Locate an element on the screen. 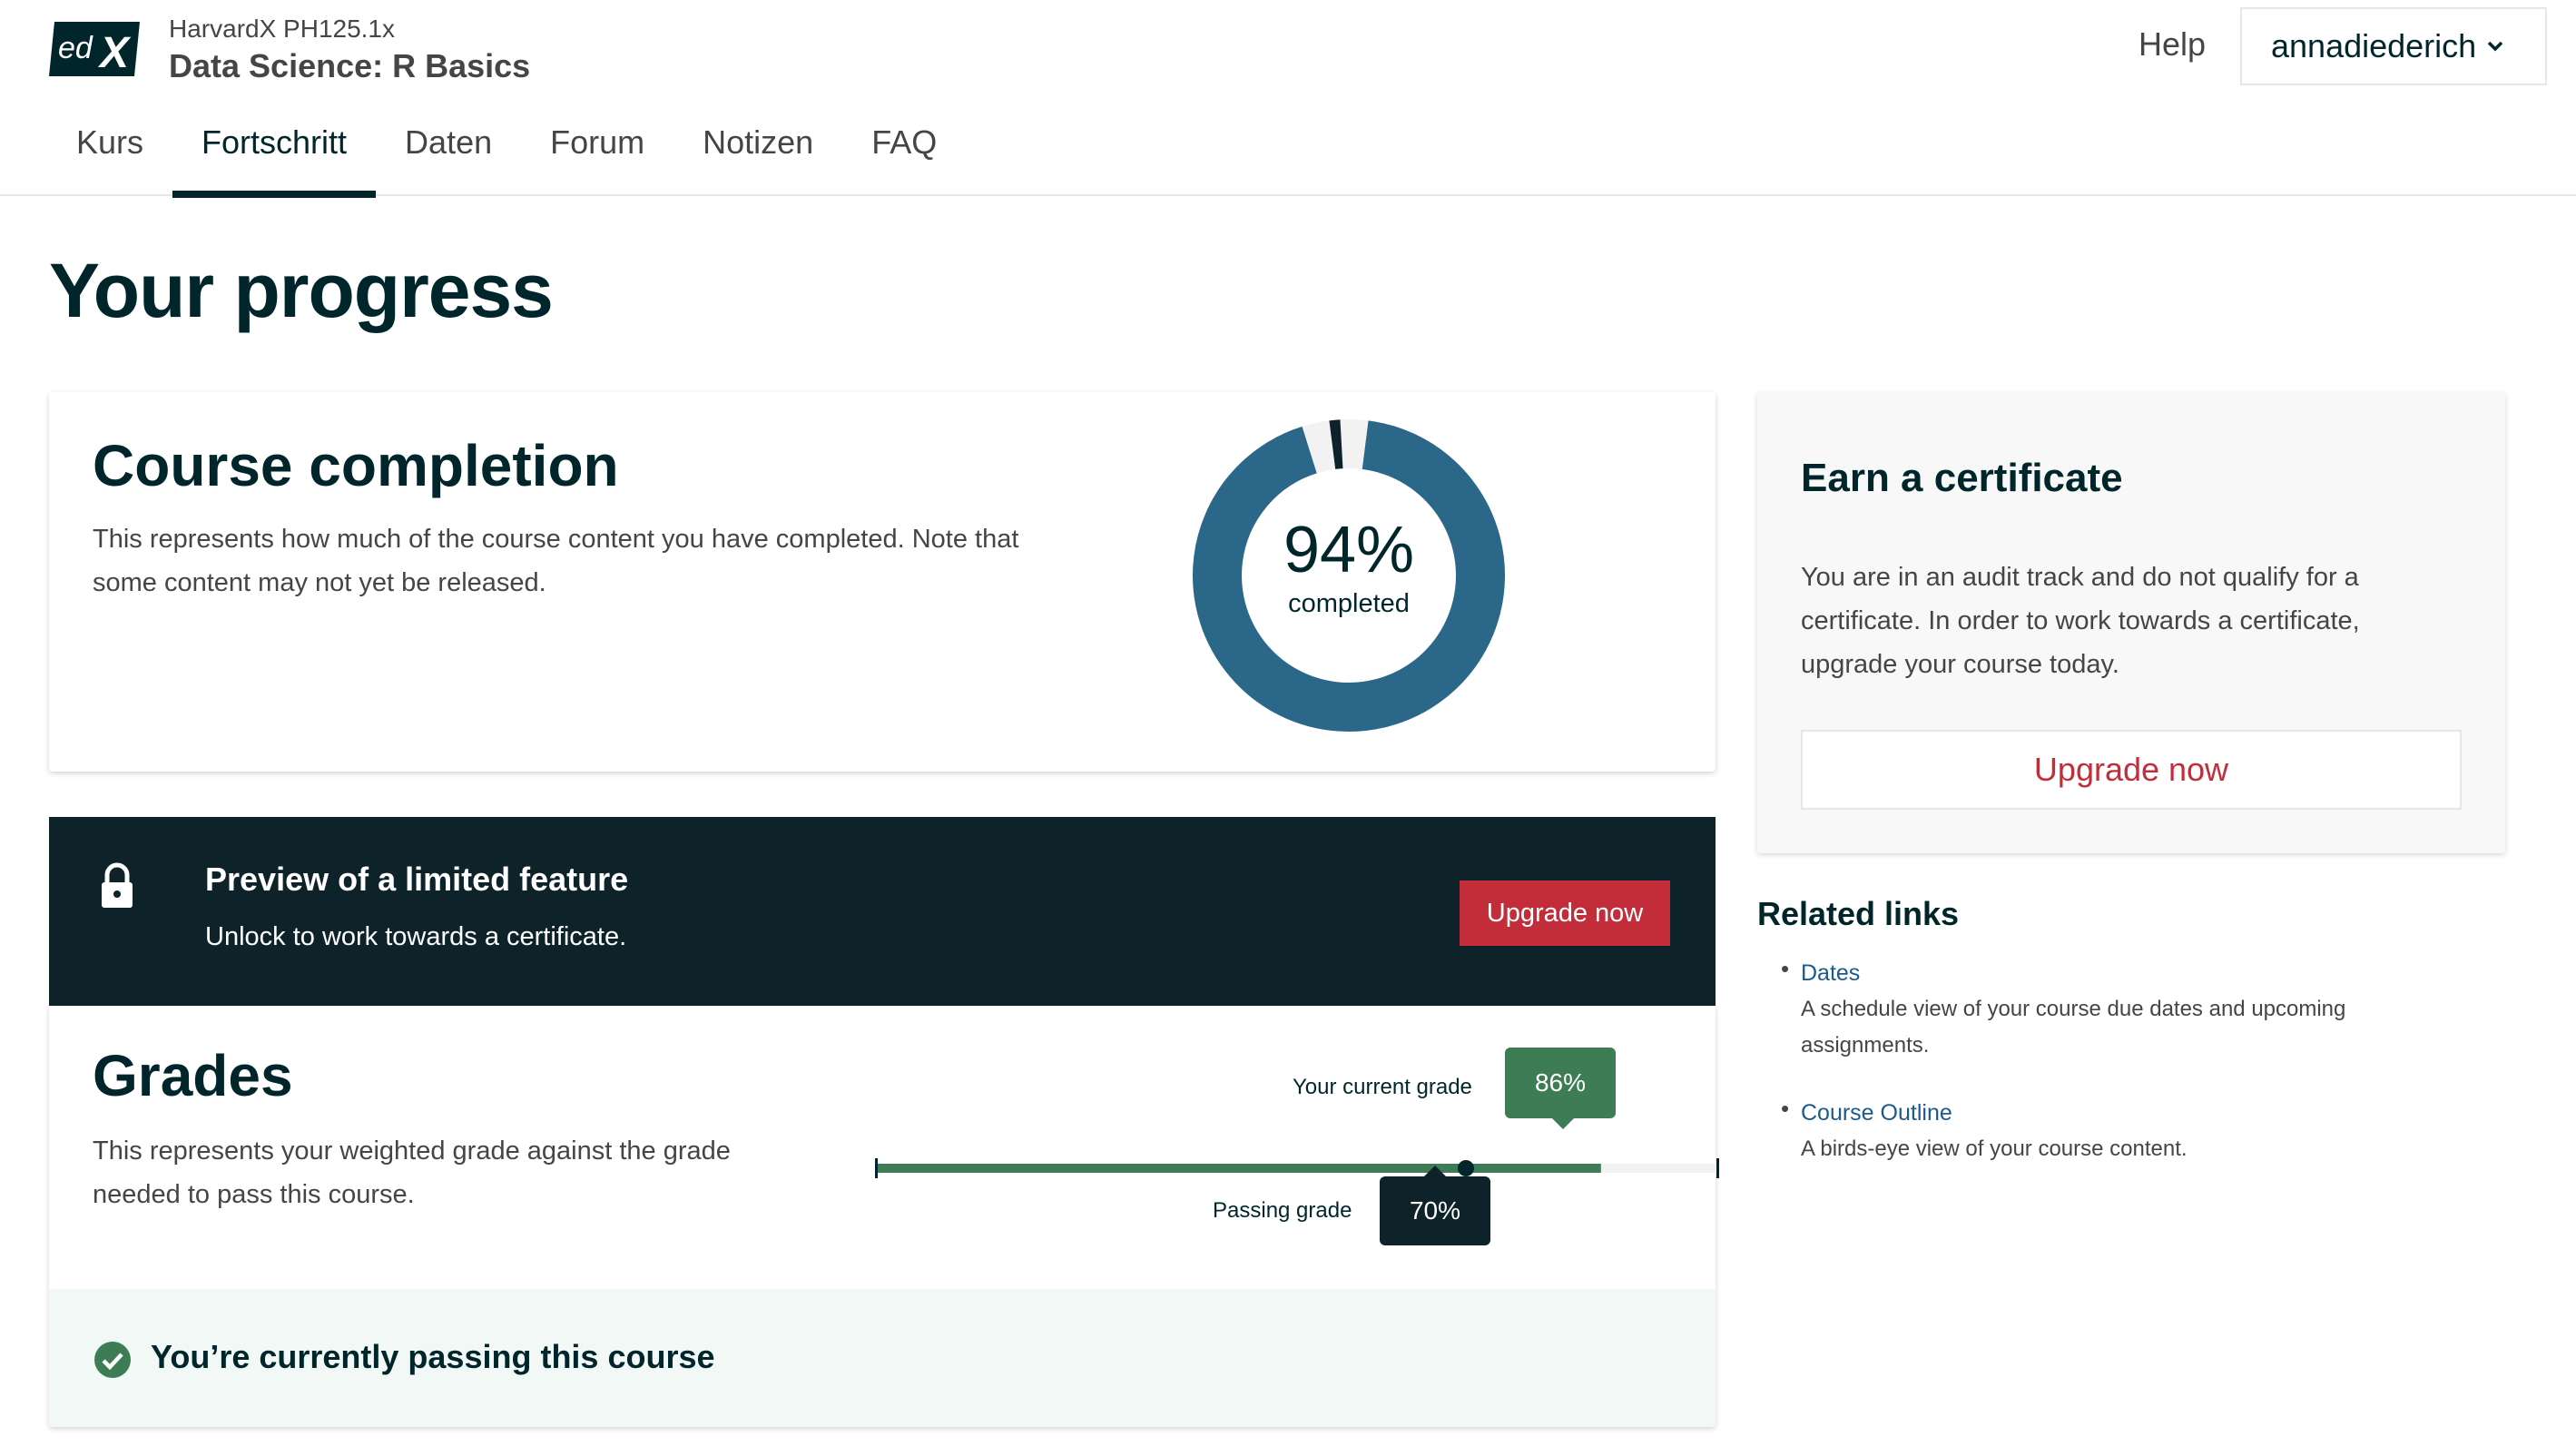  check-circle-icon is located at coordinates (112, 1360).